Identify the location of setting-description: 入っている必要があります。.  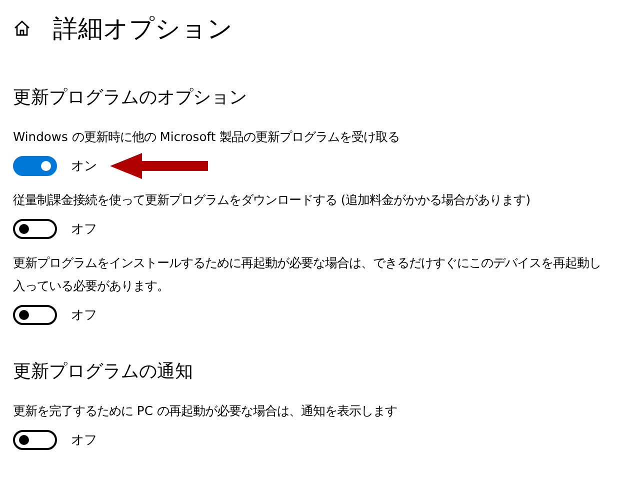
(91, 286).